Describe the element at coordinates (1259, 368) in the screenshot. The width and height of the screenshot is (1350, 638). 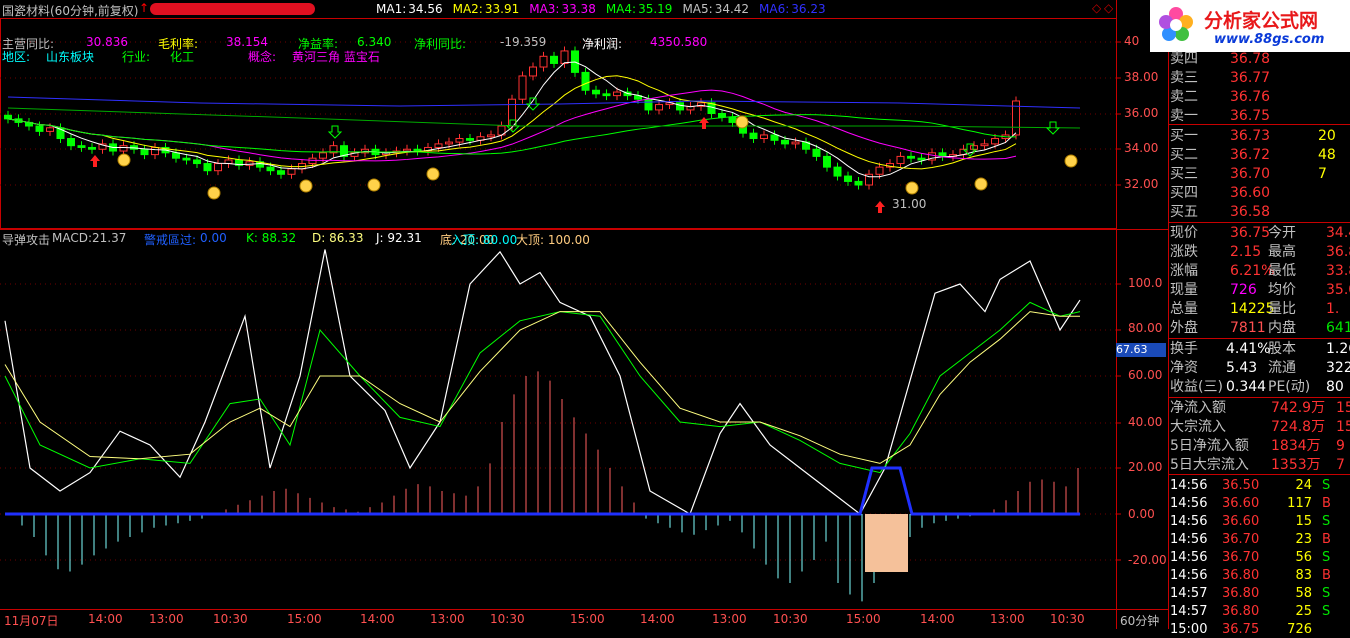
I see `quote-row: 净资 5.43 流通 3226` at that location.